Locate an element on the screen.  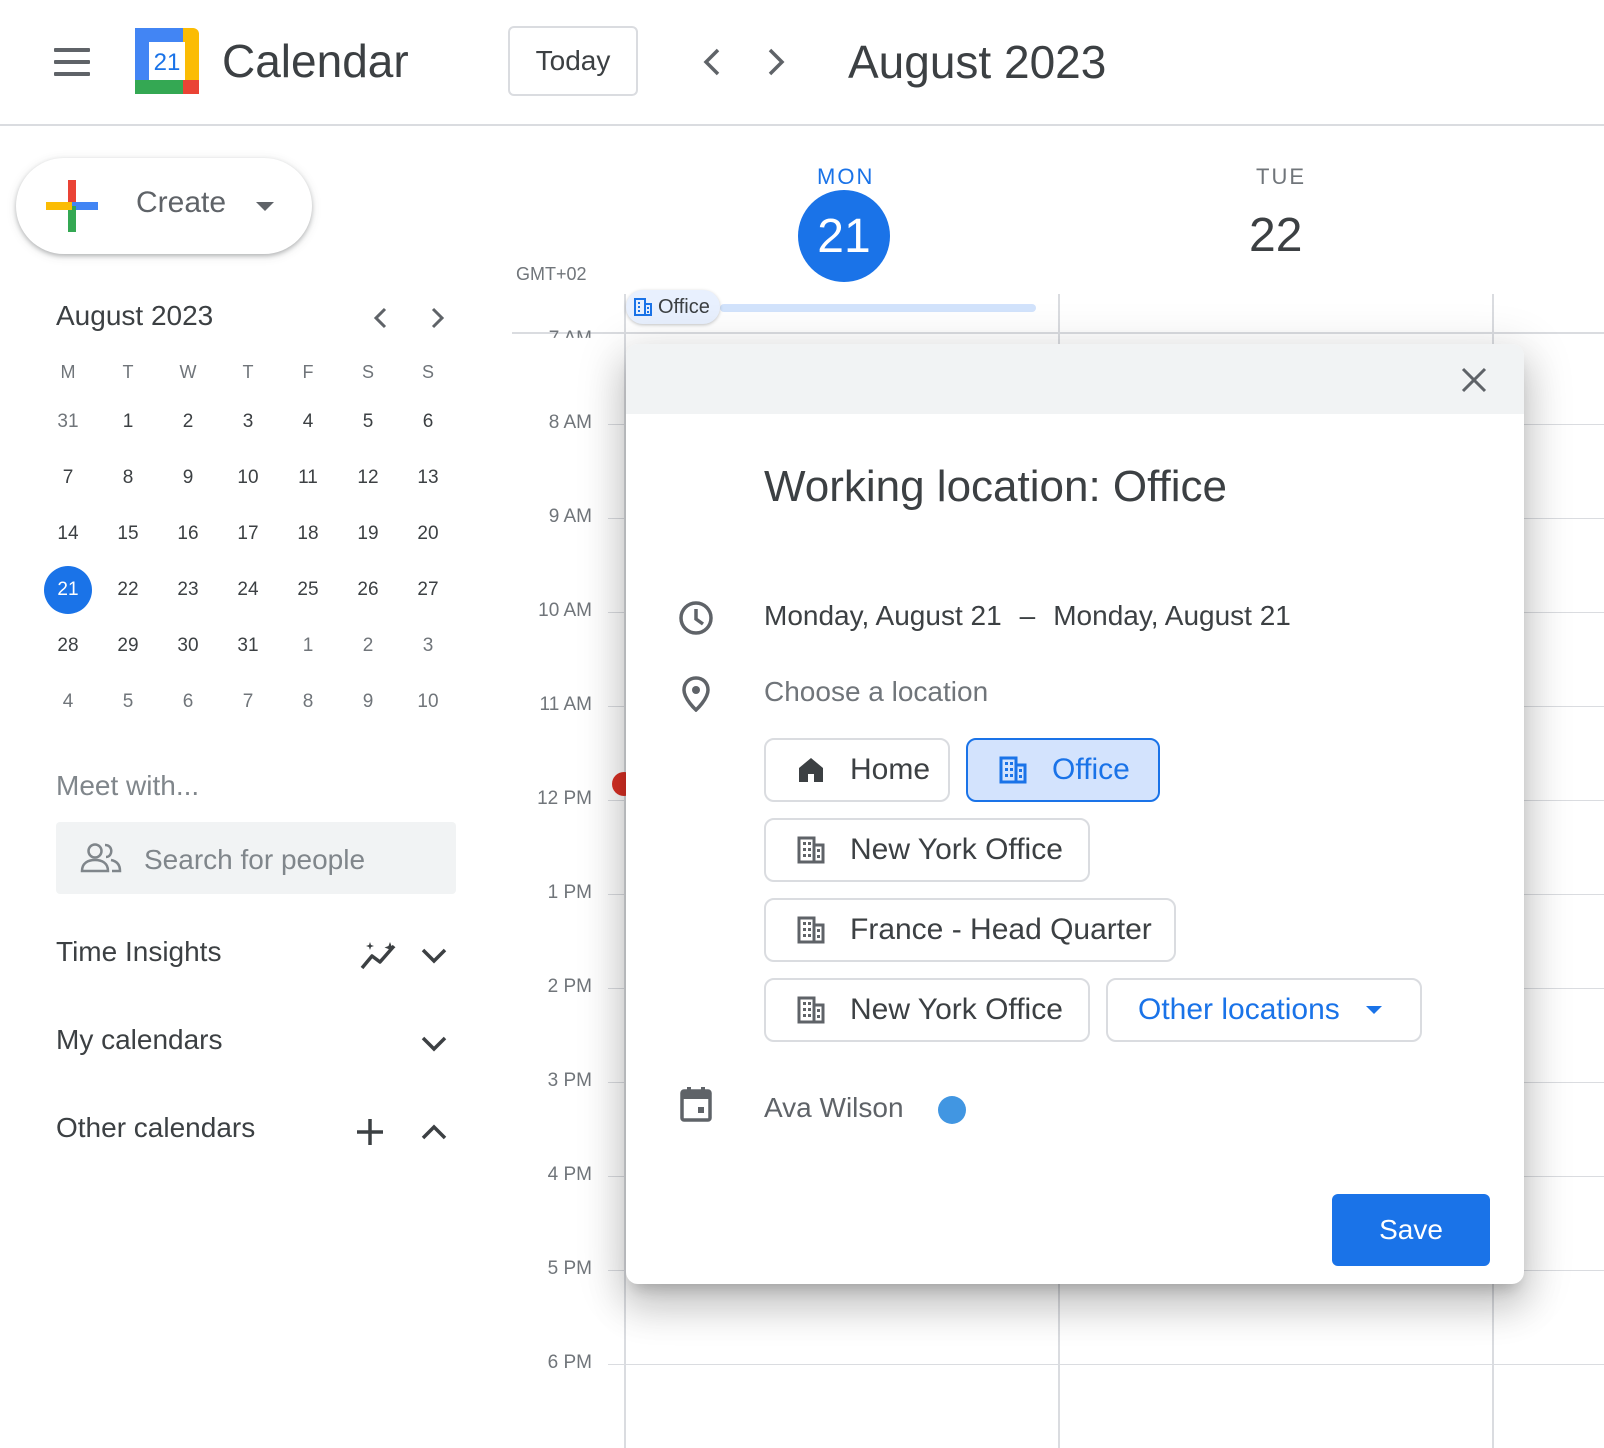
mini-calendar-day-selected: 21 is located at coordinates (68, 590).